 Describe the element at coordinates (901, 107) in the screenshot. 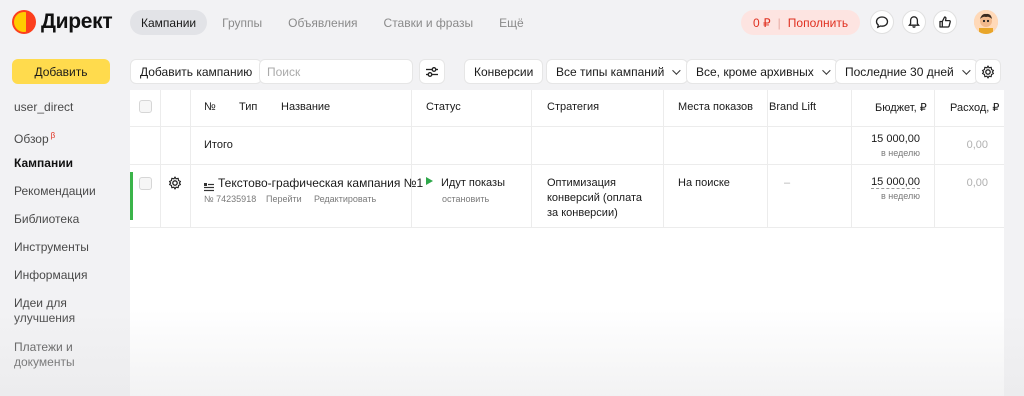

I see `column-budget: Бюджет, ₽` at that location.